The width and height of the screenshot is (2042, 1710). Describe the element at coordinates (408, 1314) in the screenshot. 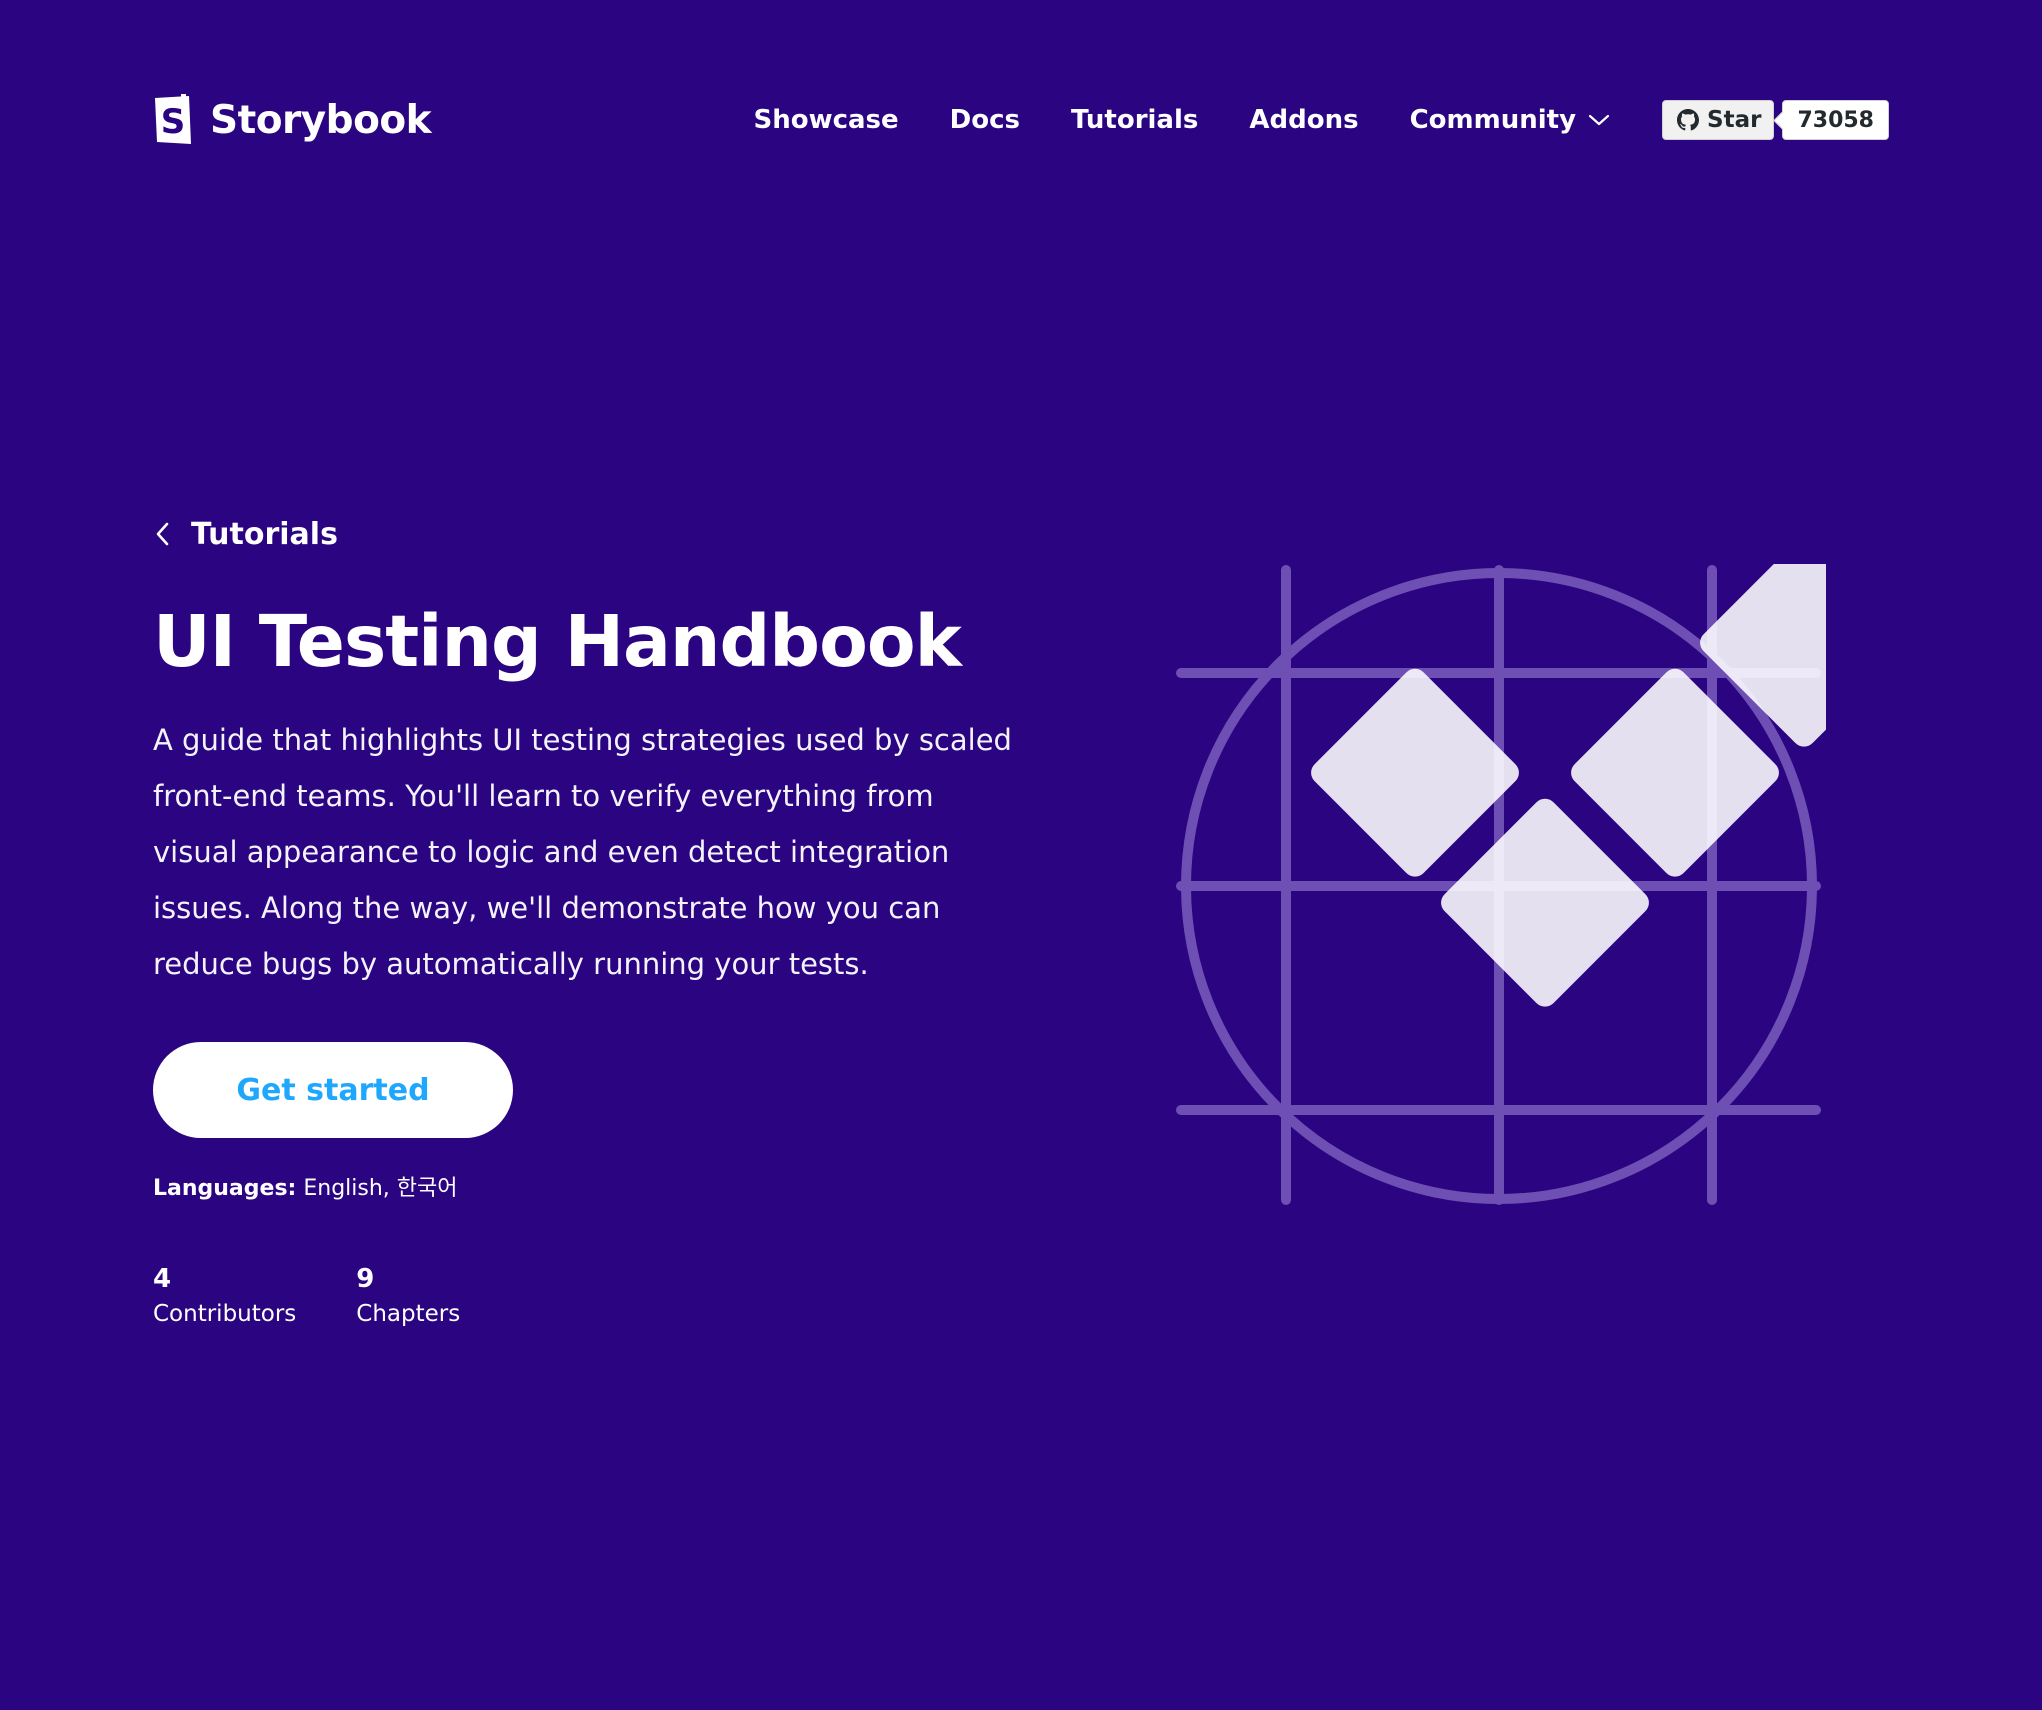

I see `stat-chapters-label: Chapters` at that location.